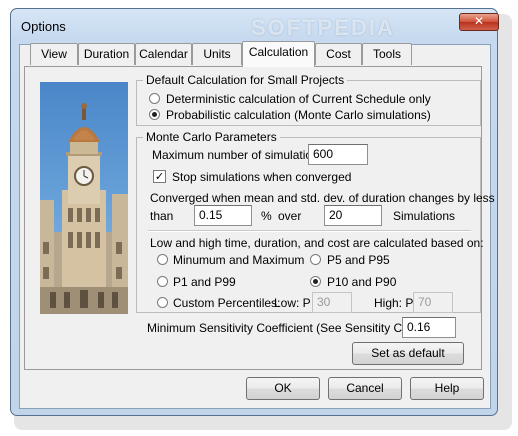 The width and height of the screenshot is (518, 436). I want to click on monte-carlo-legend: Monte Carlo Parameters, so click(211, 137).